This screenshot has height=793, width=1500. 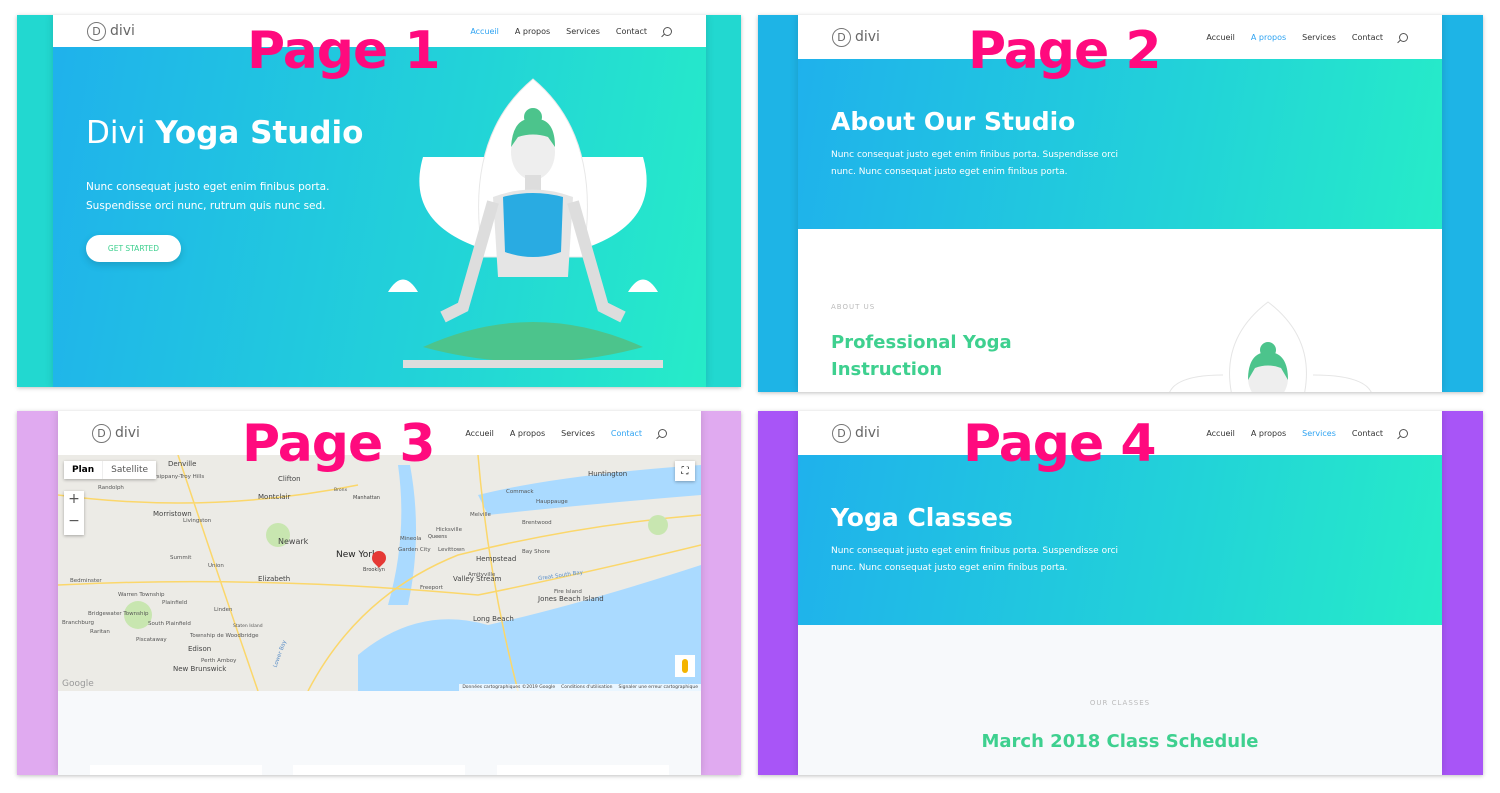 I want to click on pegman-icon, so click(x=685, y=666).